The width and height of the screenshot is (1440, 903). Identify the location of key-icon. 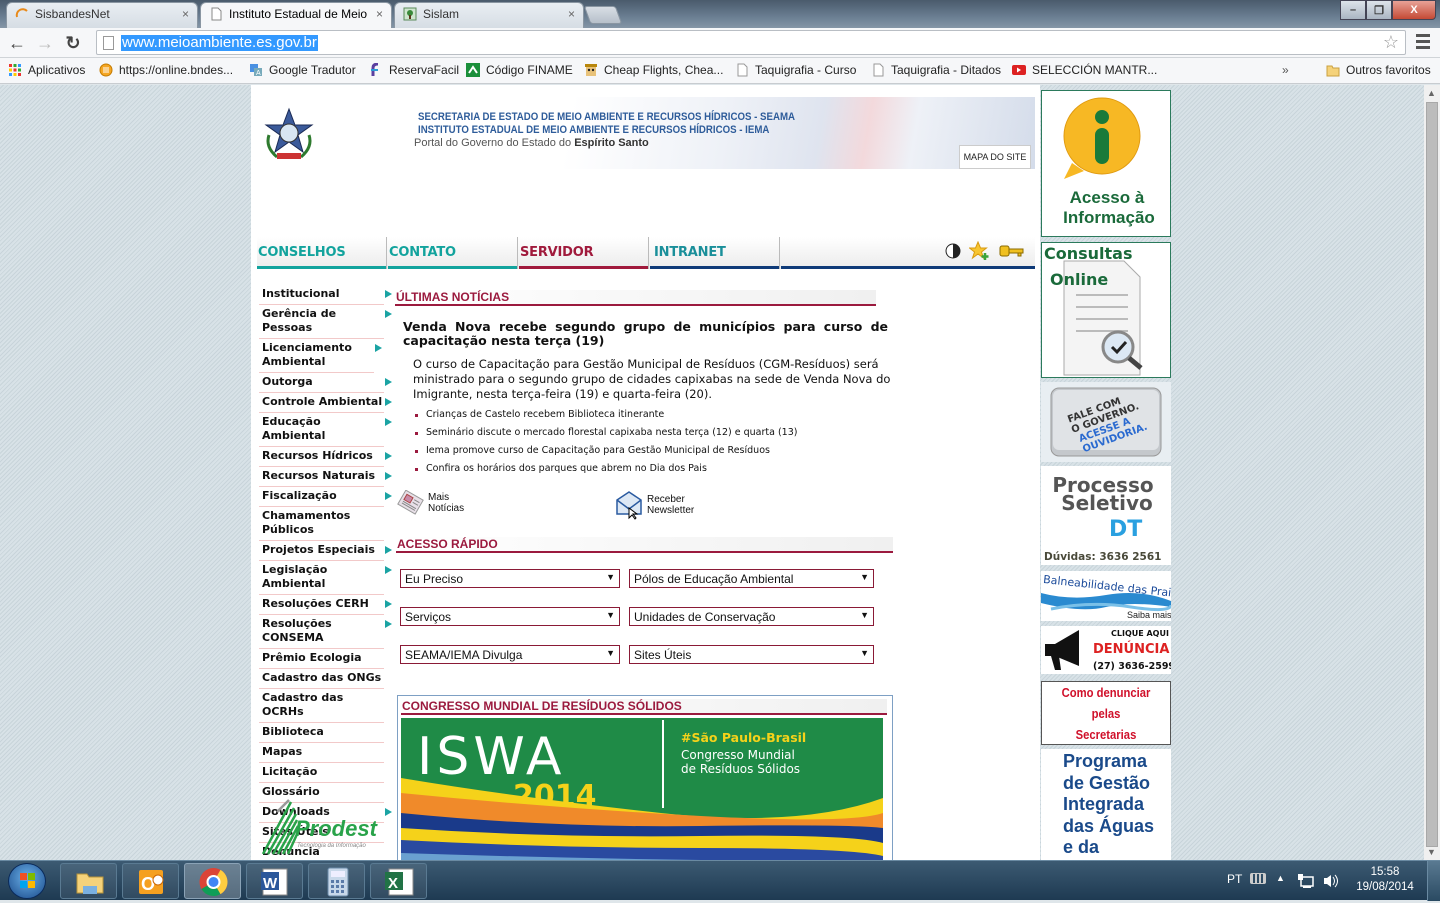
(1012, 251).